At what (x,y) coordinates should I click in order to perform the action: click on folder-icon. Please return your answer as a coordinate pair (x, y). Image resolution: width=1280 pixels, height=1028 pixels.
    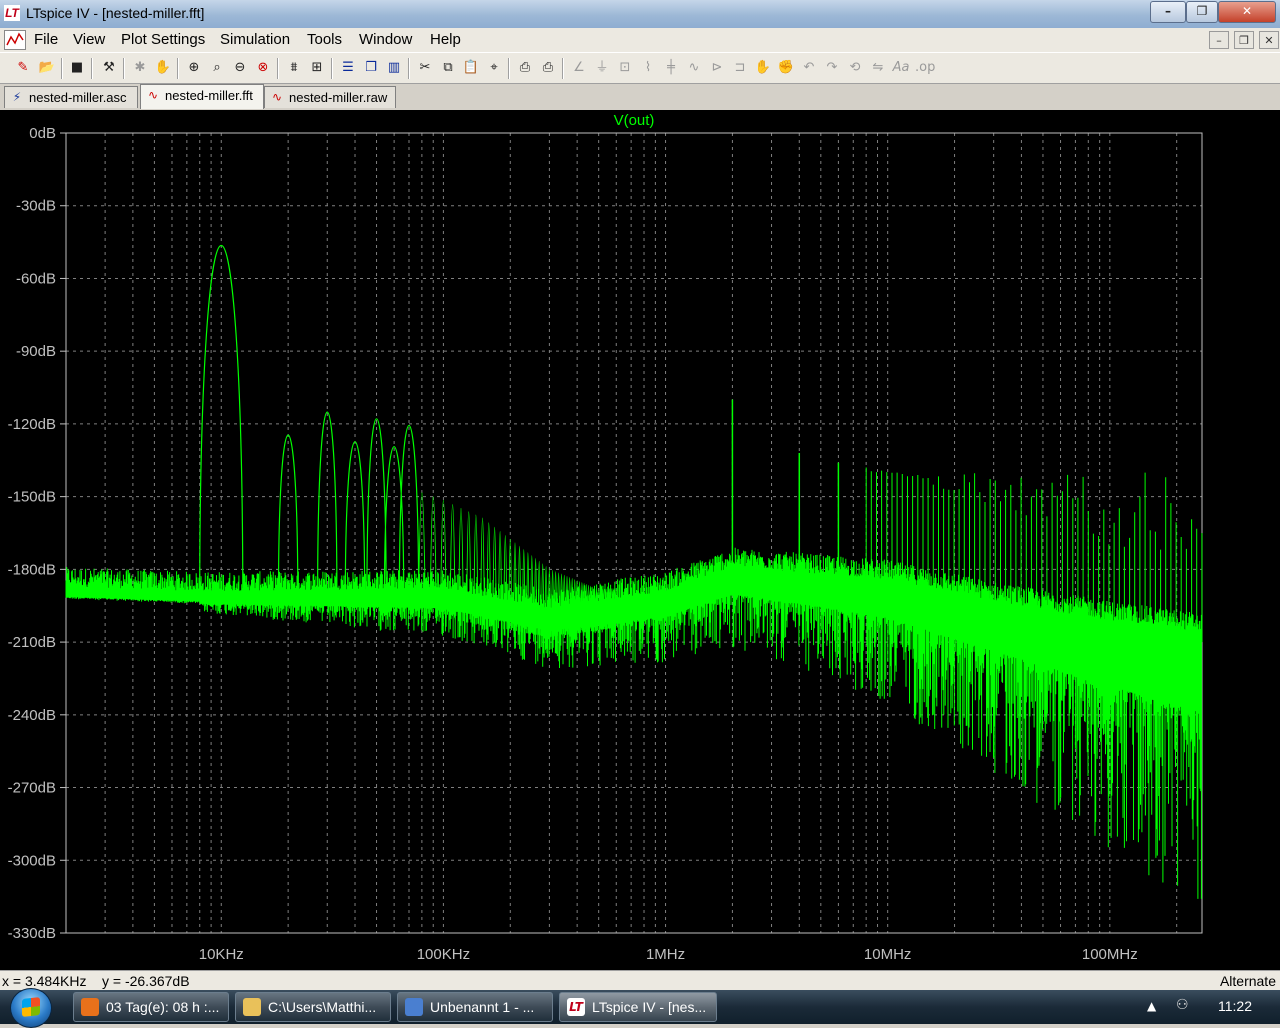
    Looking at the image, I should click on (252, 1007).